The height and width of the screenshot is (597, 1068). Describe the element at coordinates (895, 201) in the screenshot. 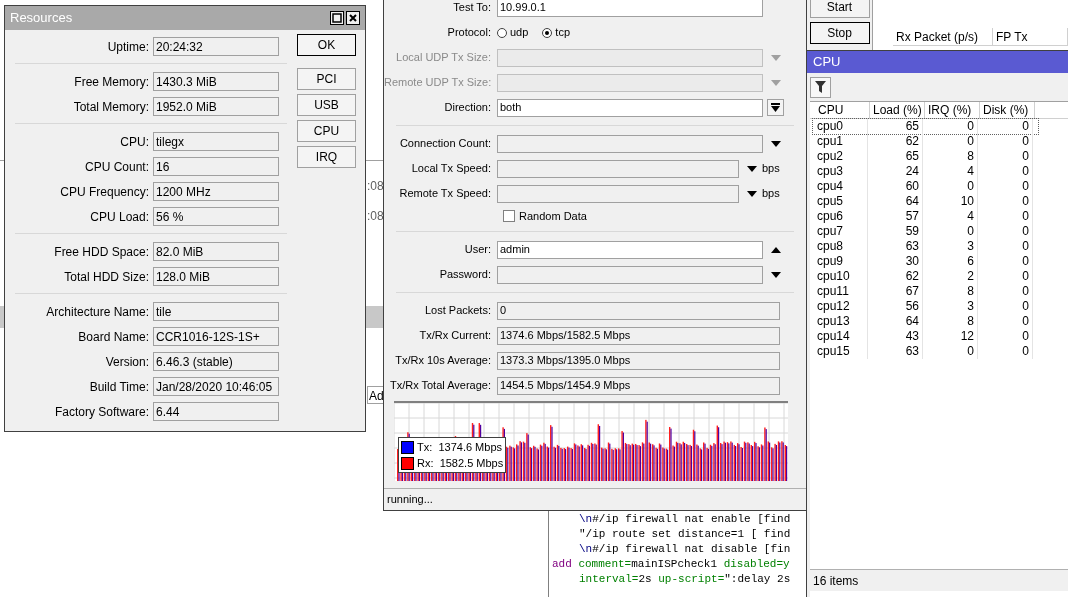

I see `table-cell: 64` at that location.